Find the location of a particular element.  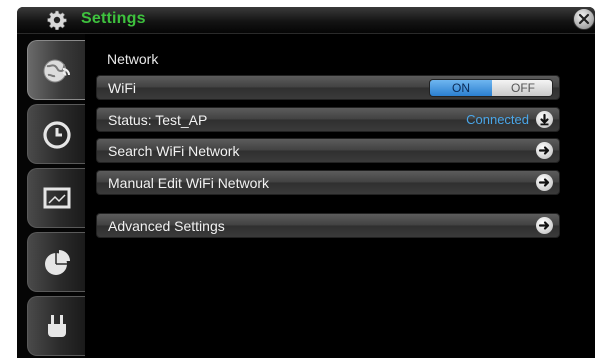

network-globe-icon is located at coordinates (56, 71).